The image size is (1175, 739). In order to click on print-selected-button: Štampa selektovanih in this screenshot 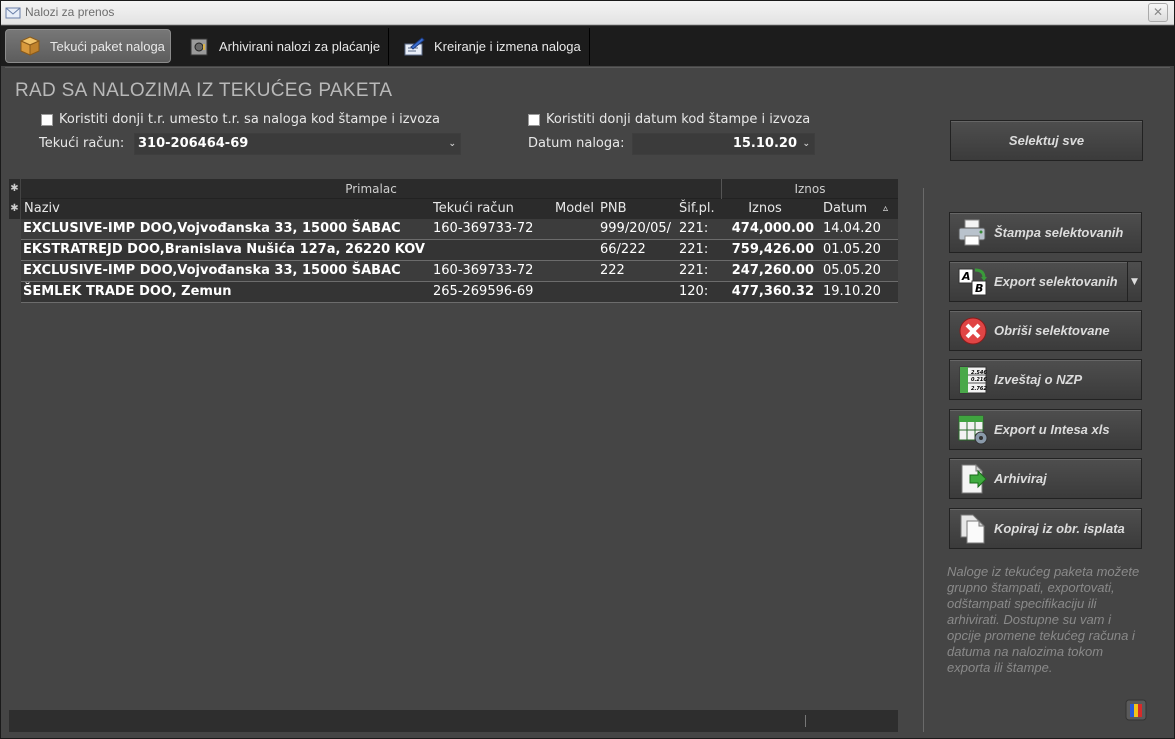, I will do `click(1045, 232)`.